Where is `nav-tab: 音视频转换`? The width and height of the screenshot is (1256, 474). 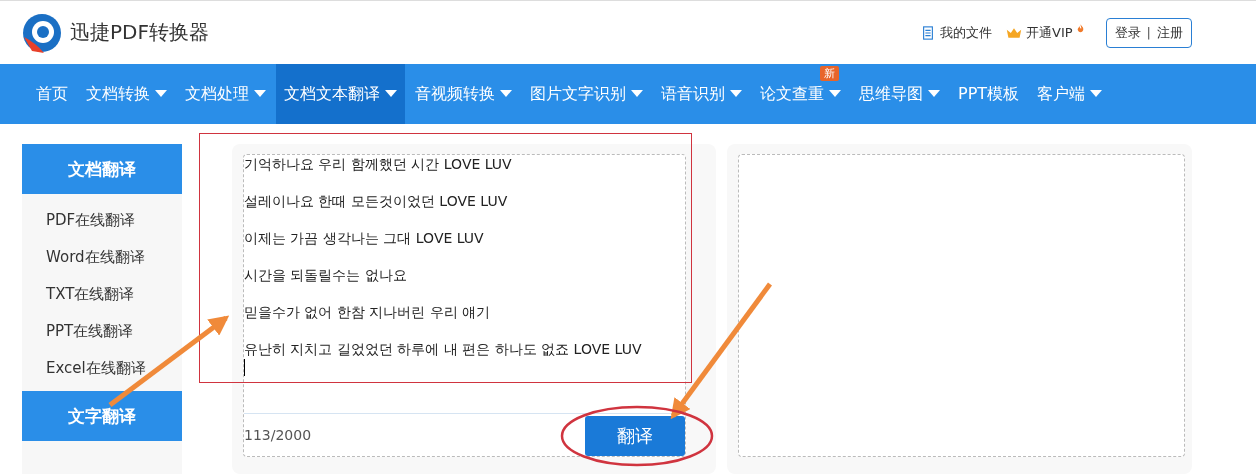 nav-tab: 音视频转换 is located at coordinates (463, 94).